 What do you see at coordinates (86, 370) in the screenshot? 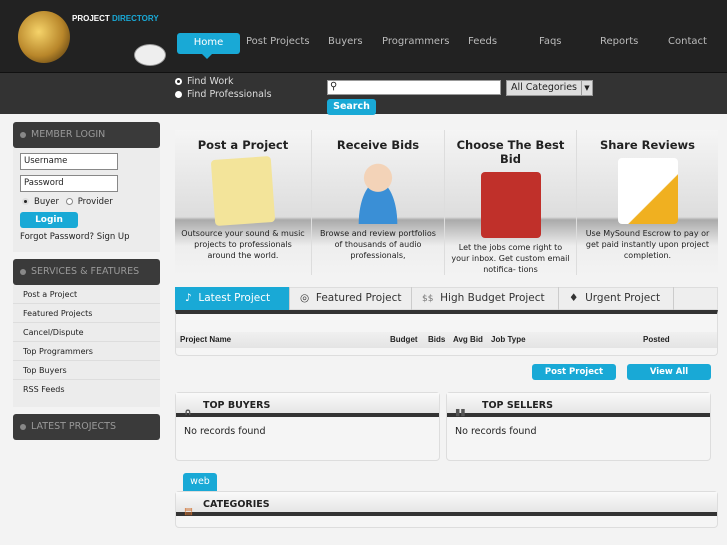
I see `sidebar-item-top-buyers: Top Buyers` at bounding box center [86, 370].